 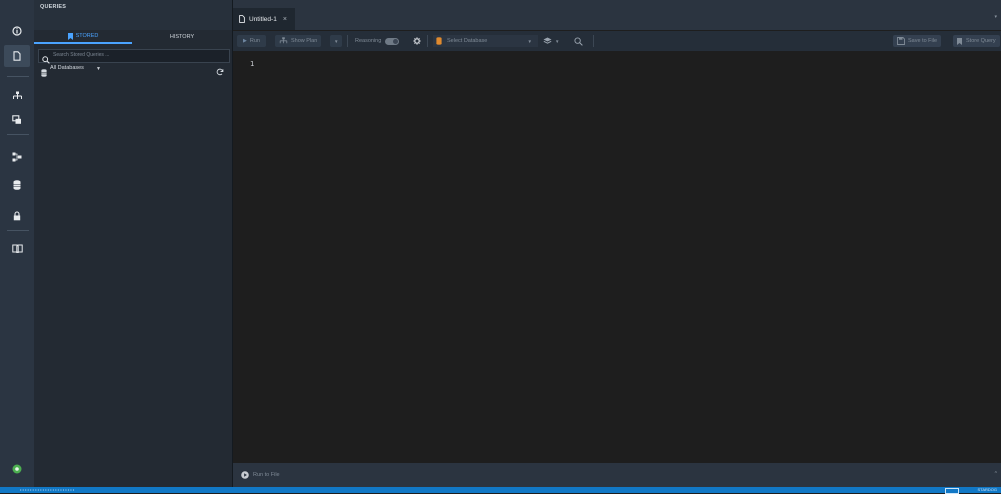 What do you see at coordinates (245, 475) in the screenshot?
I see `play-circle-icon` at bounding box center [245, 475].